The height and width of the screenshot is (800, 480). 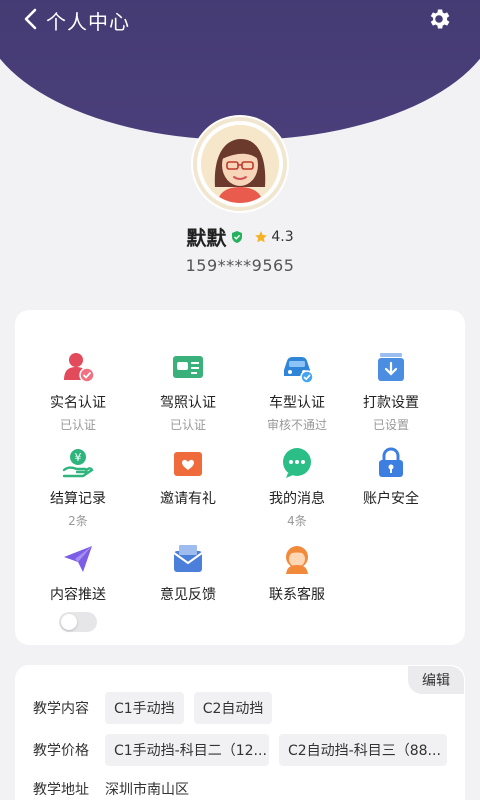 What do you see at coordinates (188, 595) in the screenshot?
I see `grid-item-label: 意见反馈` at bounding box center [188, 595].